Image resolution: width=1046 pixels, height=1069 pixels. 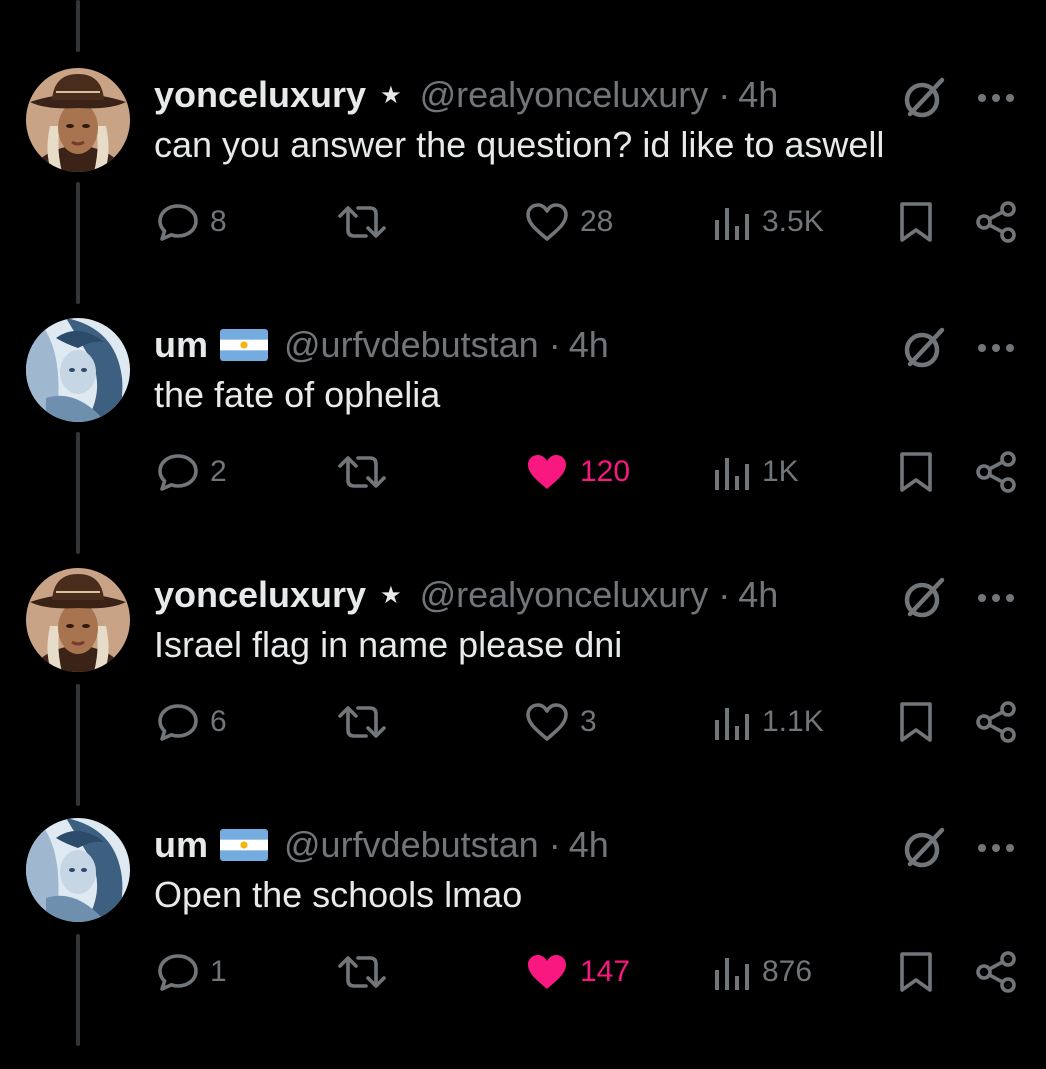 I want to click on reply-count: 6, so click(x=218, y=721).